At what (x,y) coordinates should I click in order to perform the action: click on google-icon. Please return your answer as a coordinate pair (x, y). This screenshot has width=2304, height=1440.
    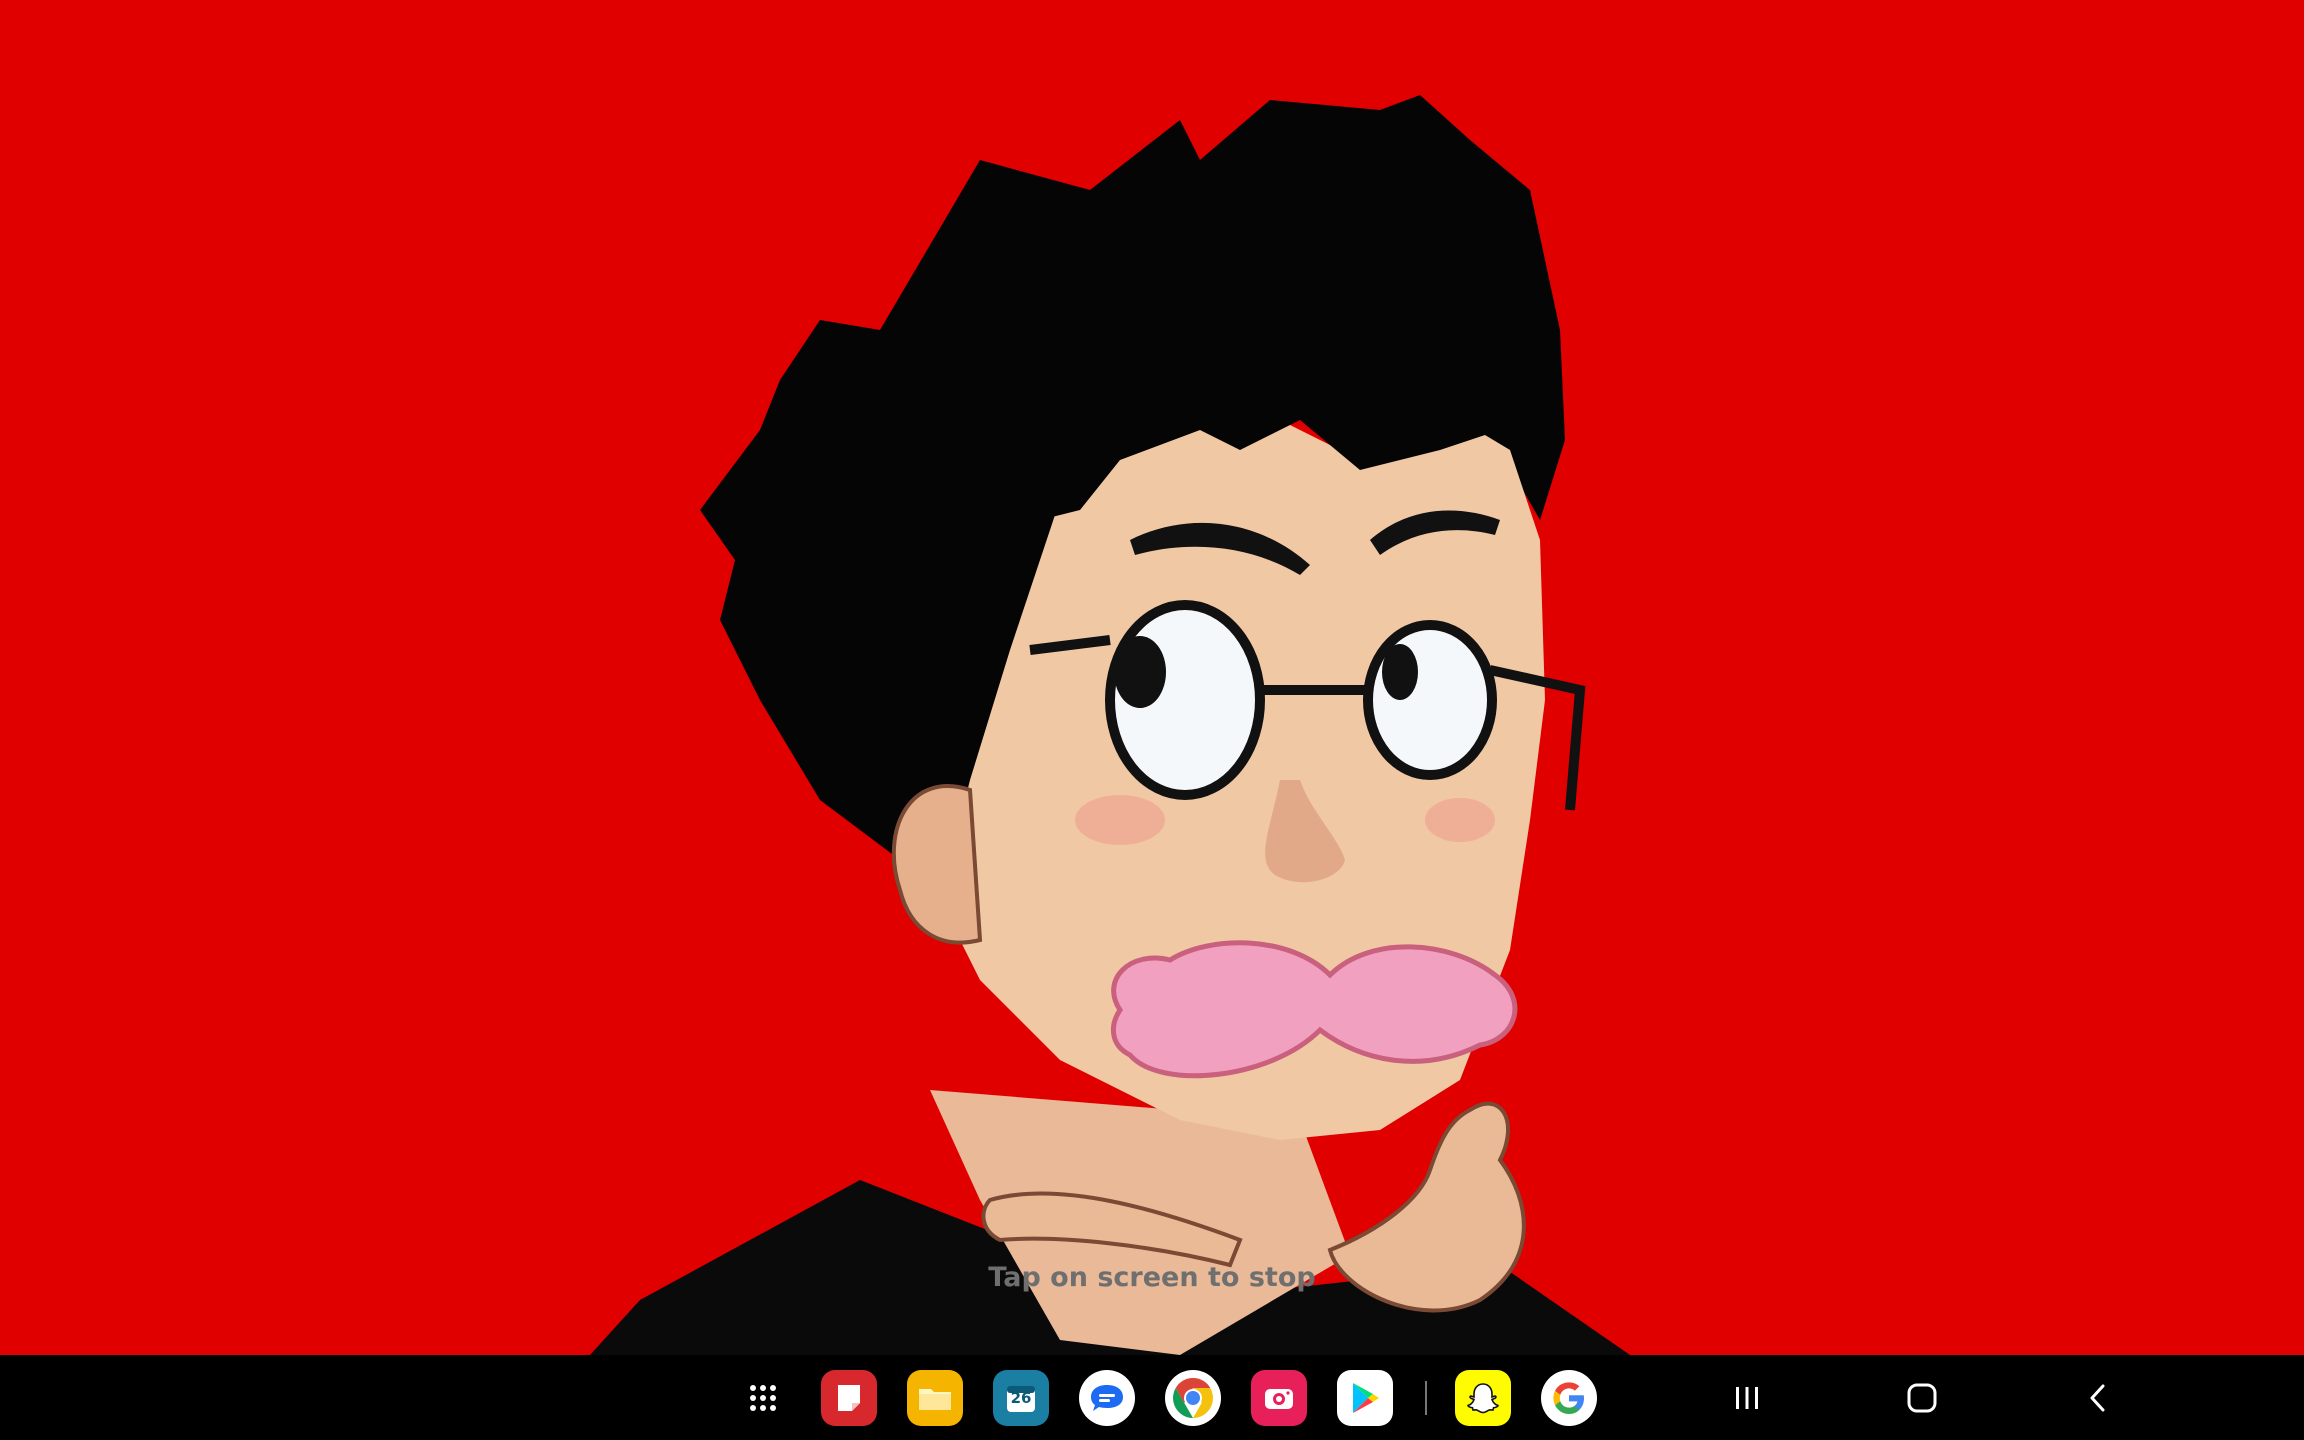
    Looking at the image, I should click on (1568, 1398).